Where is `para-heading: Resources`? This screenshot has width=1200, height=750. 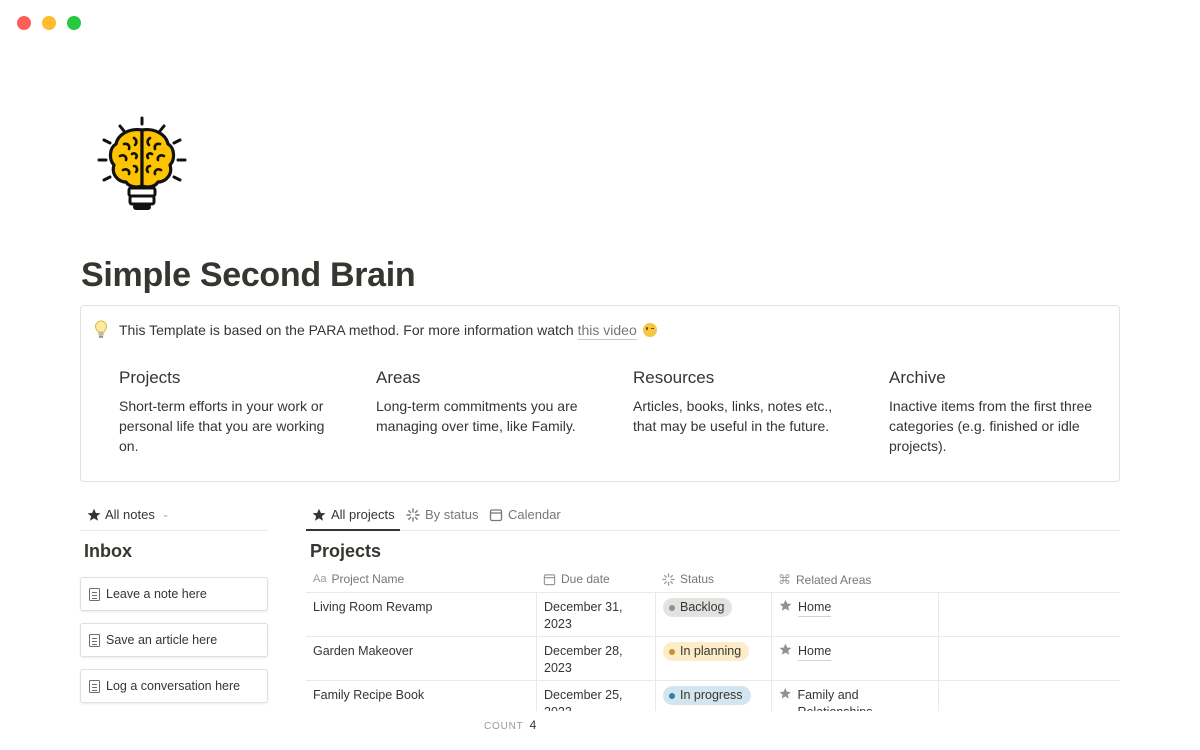 para-heading: Resources is located at coordinates (674, 377).